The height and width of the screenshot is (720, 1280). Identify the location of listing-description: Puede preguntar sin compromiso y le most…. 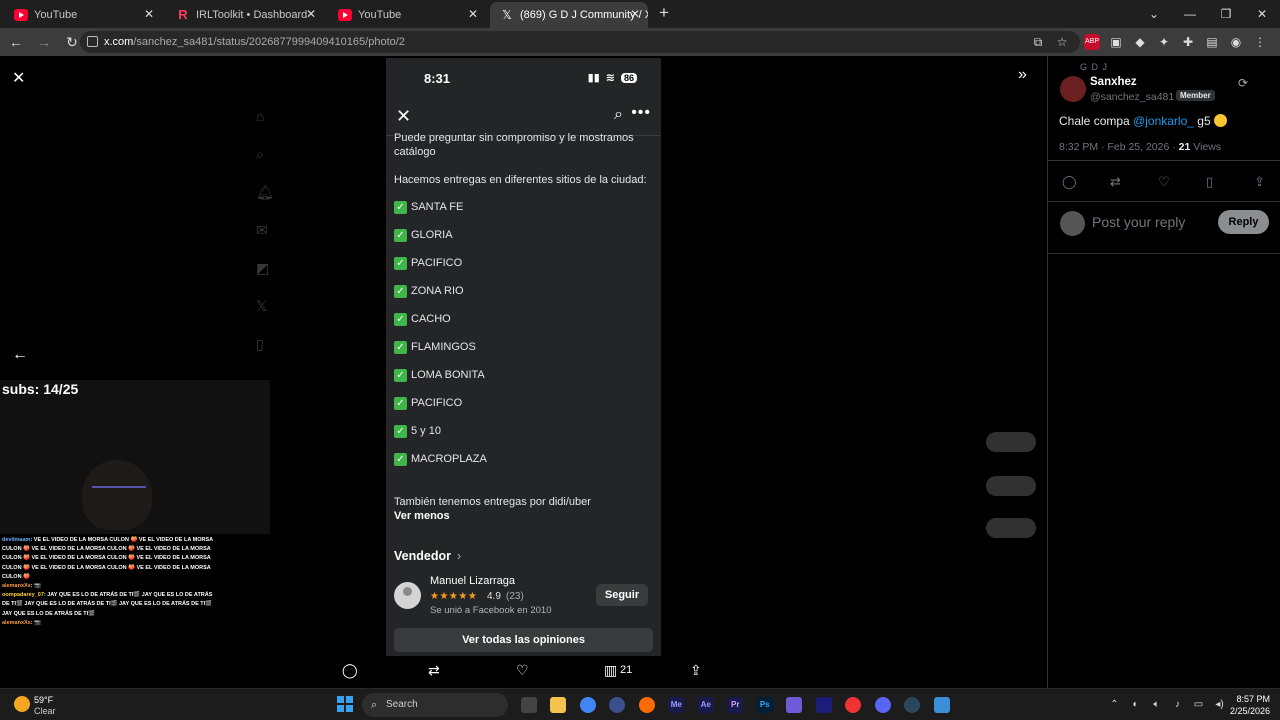
(525, 327).